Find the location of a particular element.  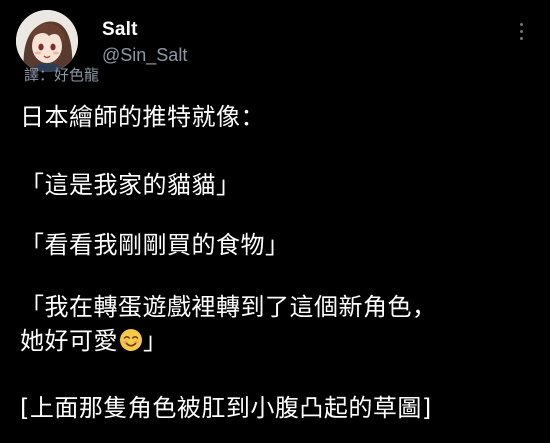

user-handle: @Sin_Salt is located at coordinates (144, 55).